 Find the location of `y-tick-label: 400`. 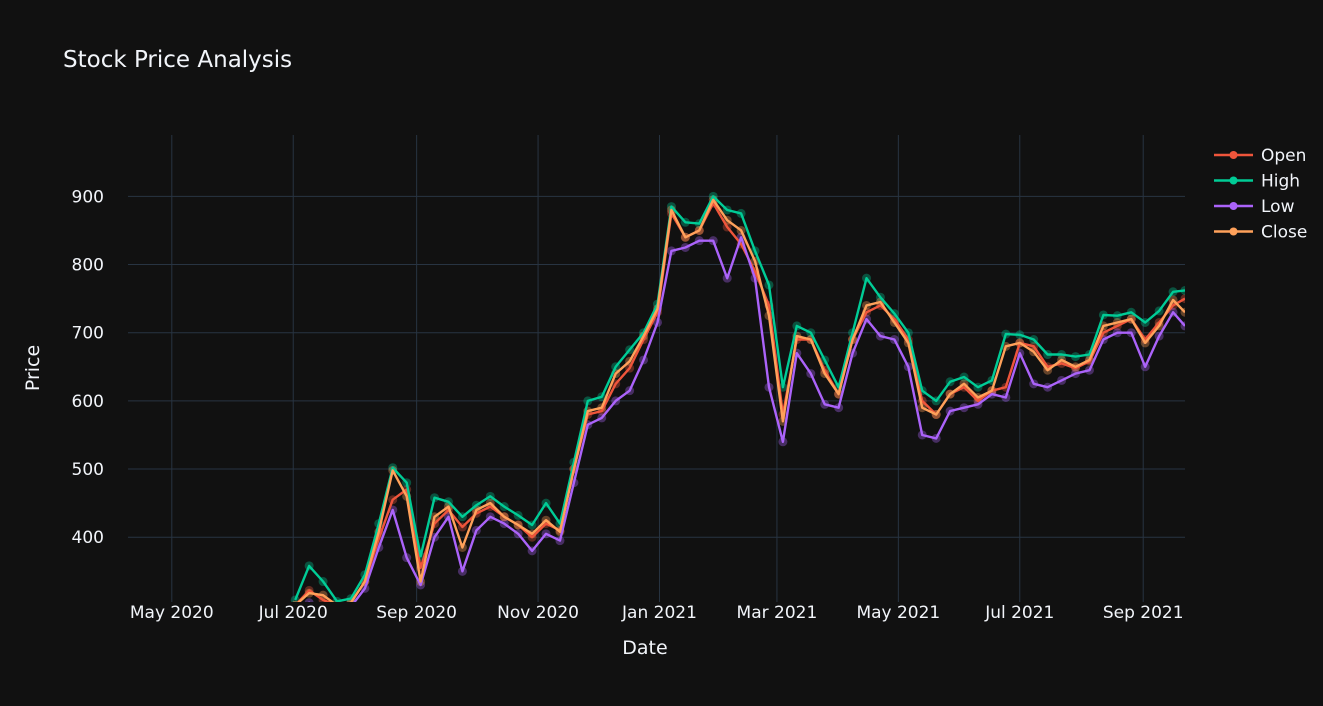

y-tick-label: 400 is located at coordinates (88, 538).